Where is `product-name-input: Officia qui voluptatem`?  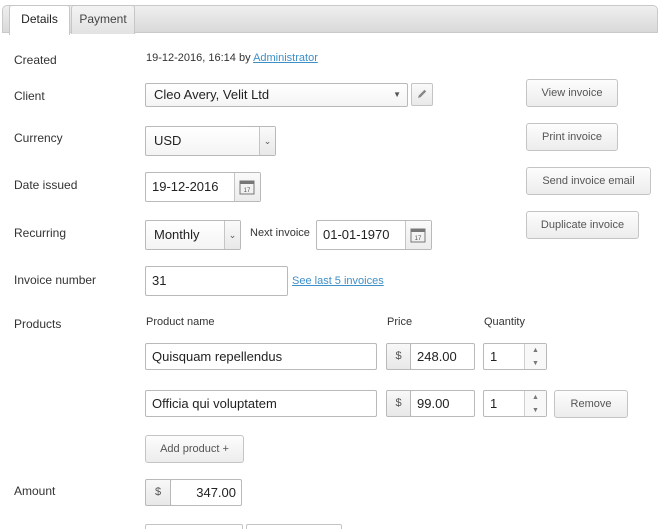
product-name-input: Officia qui voluptatem is located at coordinates (261, 403).